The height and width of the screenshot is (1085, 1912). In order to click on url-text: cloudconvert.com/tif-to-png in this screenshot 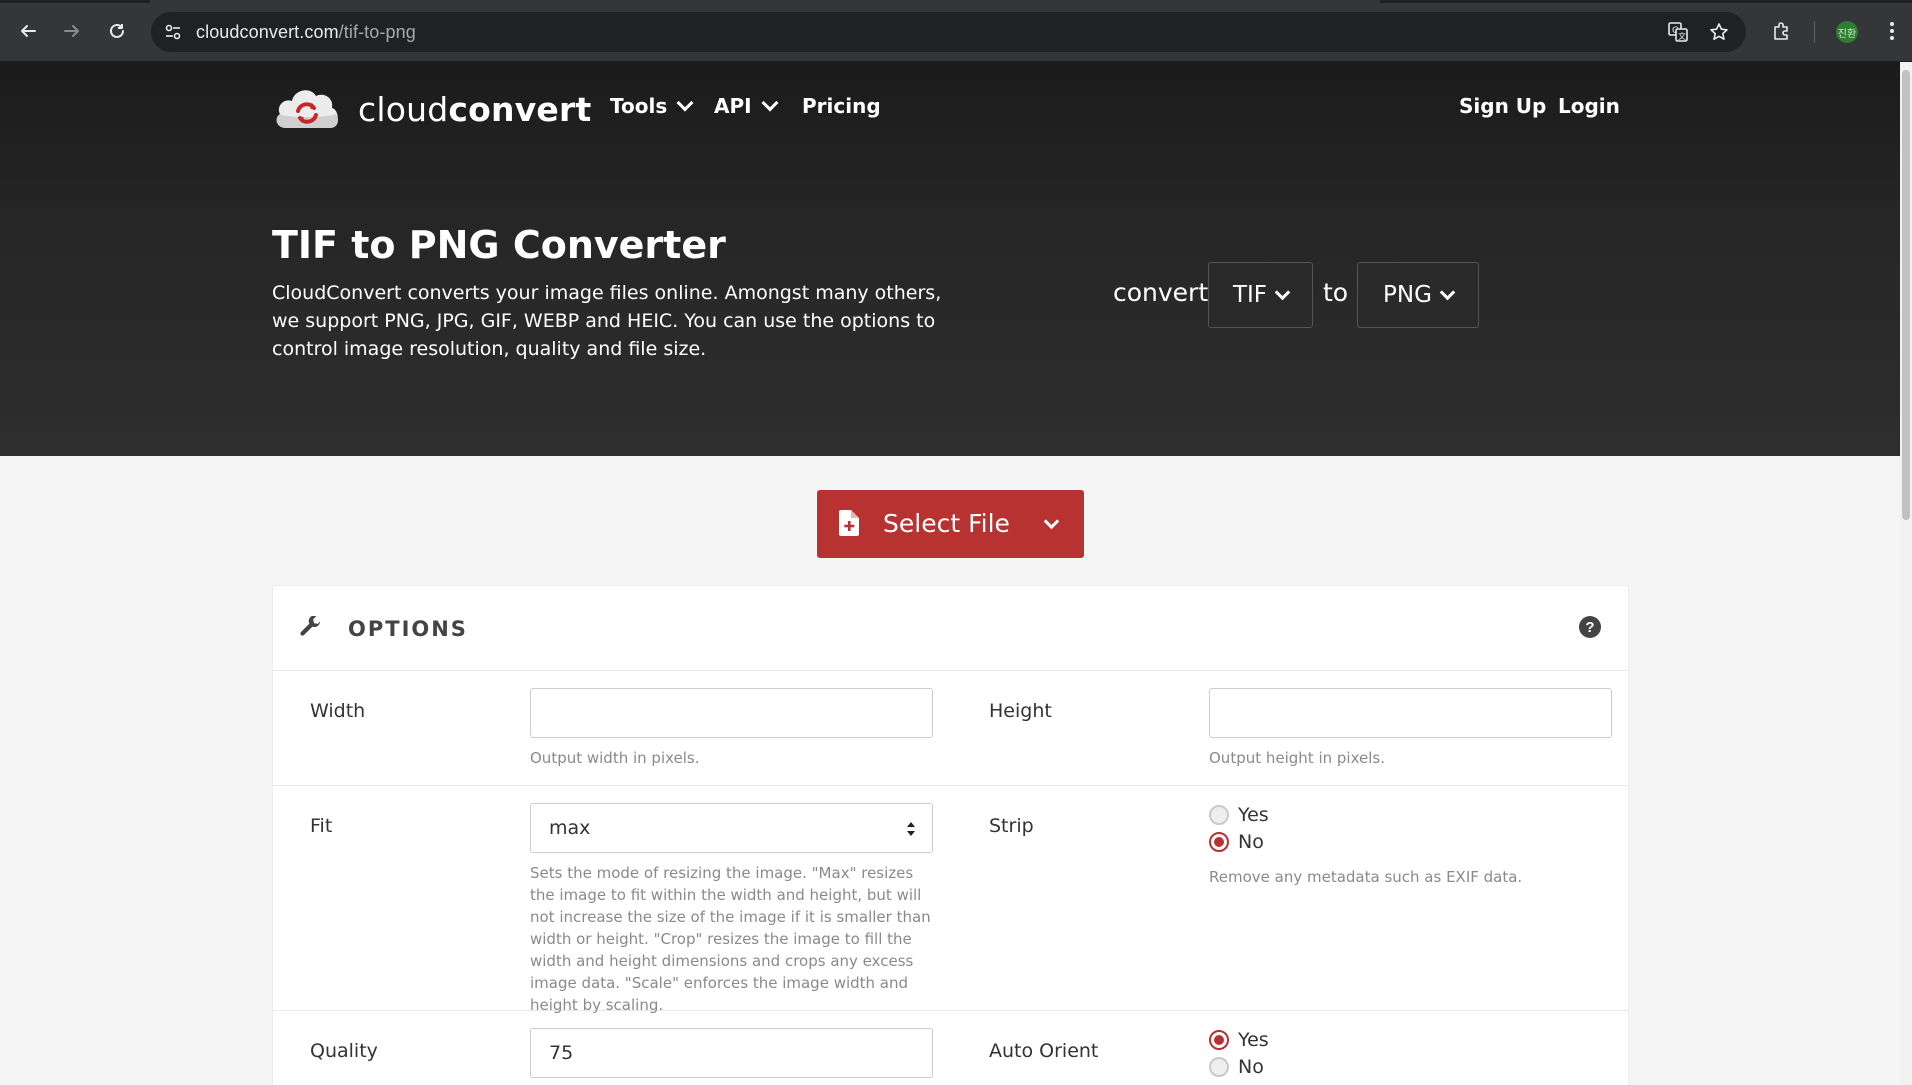, I will do `click(306, 32)`.